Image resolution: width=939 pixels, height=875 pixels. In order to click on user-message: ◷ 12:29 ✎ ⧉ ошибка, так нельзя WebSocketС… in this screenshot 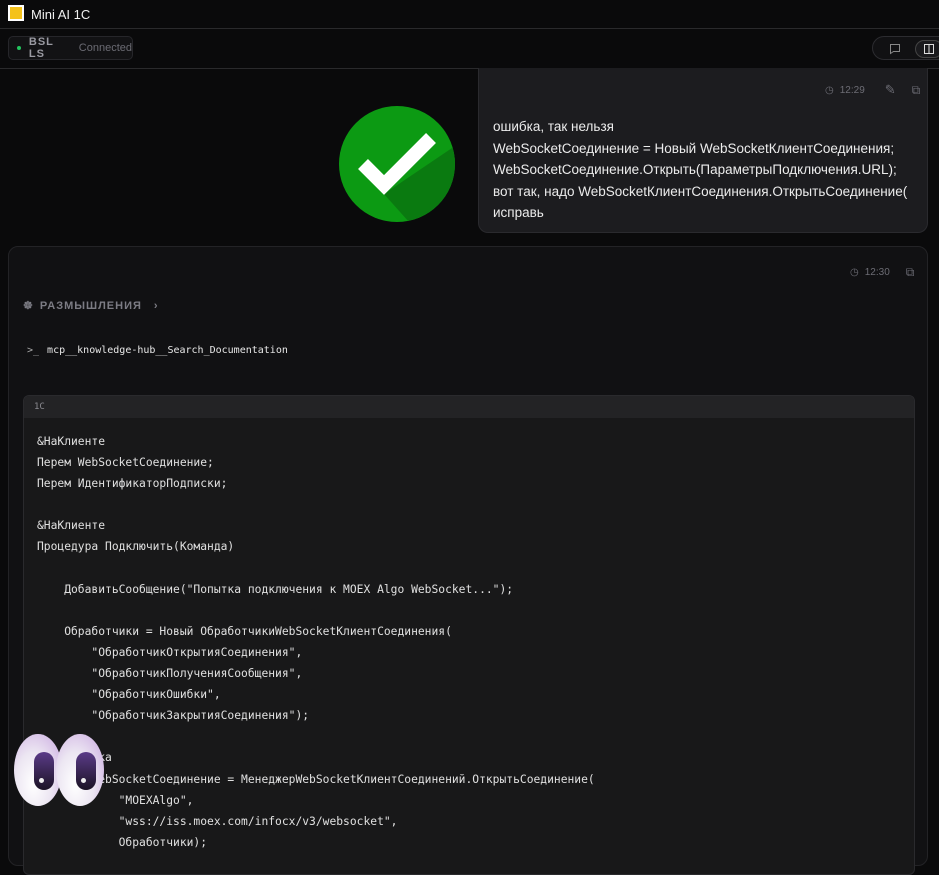, I will do `click(703, 150)`.